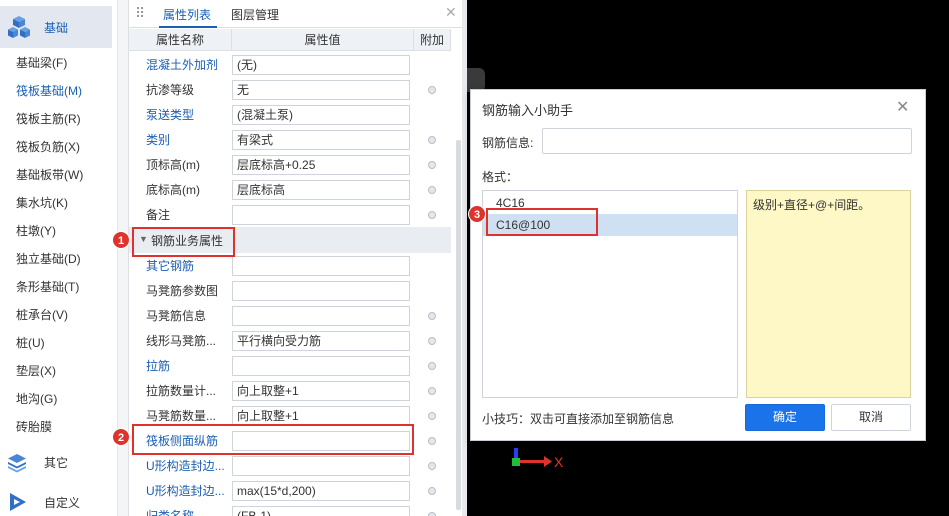 This screenshot has width=949, height=516. Describe the element at coordinates (458, 325) in the screenshot. I see `panel-scrollbar` at that location.